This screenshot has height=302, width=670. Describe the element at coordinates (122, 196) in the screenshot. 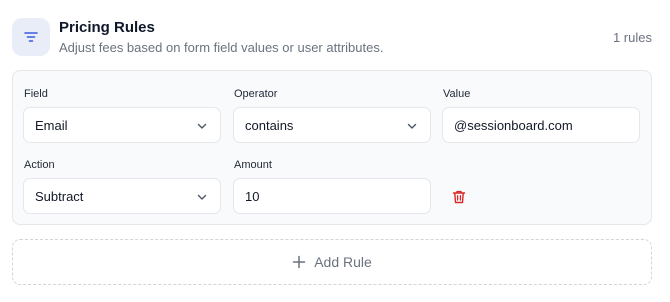

I see `action-select: Subtract` at that location.